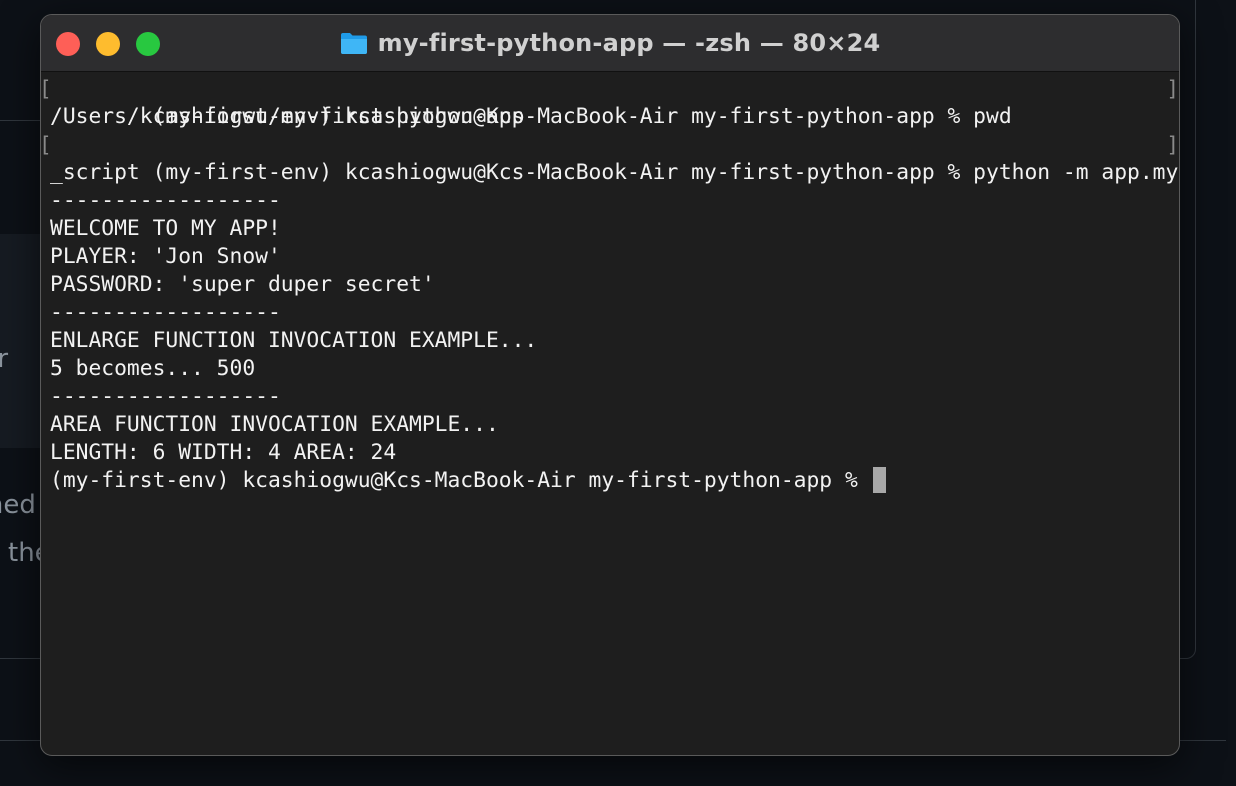  What do you see at coordinates (20, 120) in the screenshot?
I see `background-divider` at bounding box center [20, 120].